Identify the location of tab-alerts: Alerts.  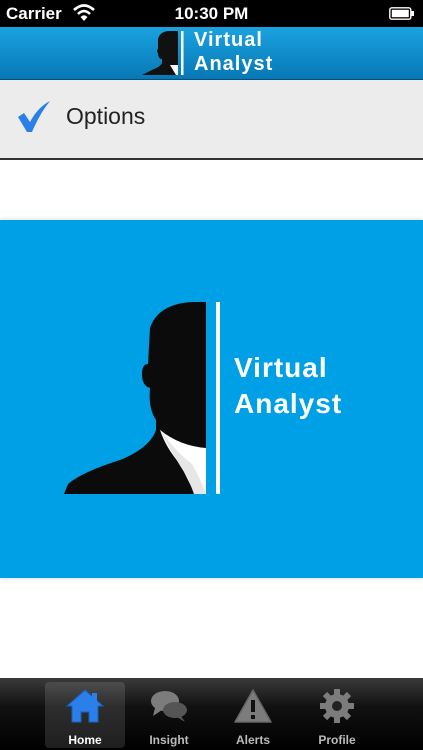
(253, 715).